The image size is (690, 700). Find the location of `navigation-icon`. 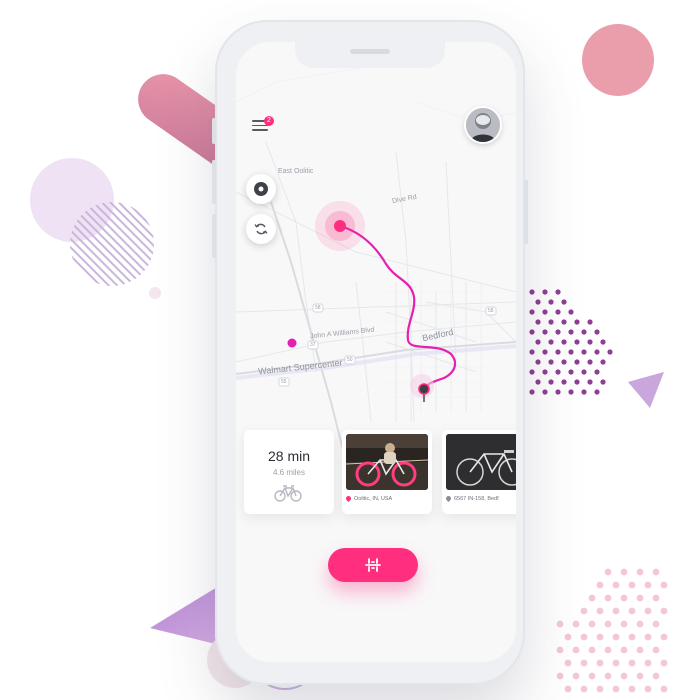

navigation-icon is located at coordinates (261, 189).